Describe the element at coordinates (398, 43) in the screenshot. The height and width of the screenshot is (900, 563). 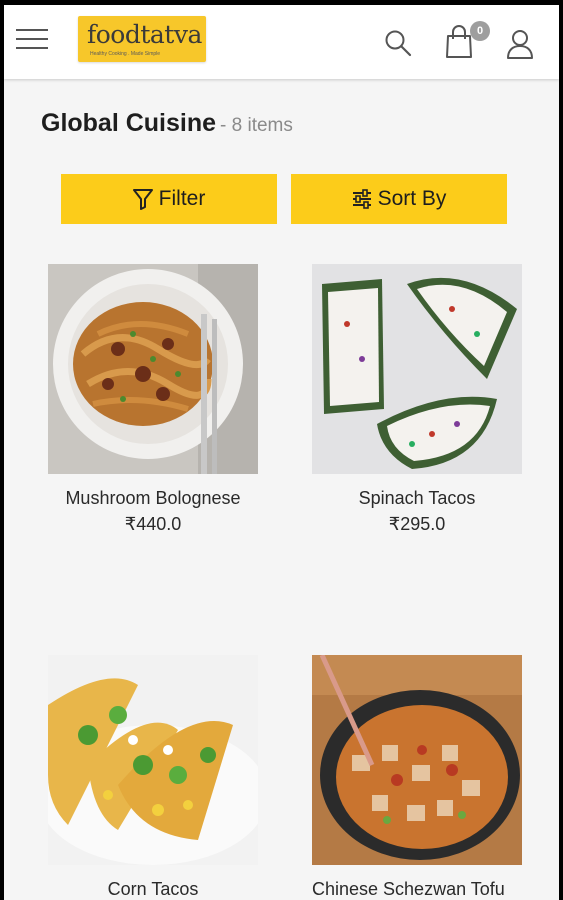
I see `search-icon` at that location.